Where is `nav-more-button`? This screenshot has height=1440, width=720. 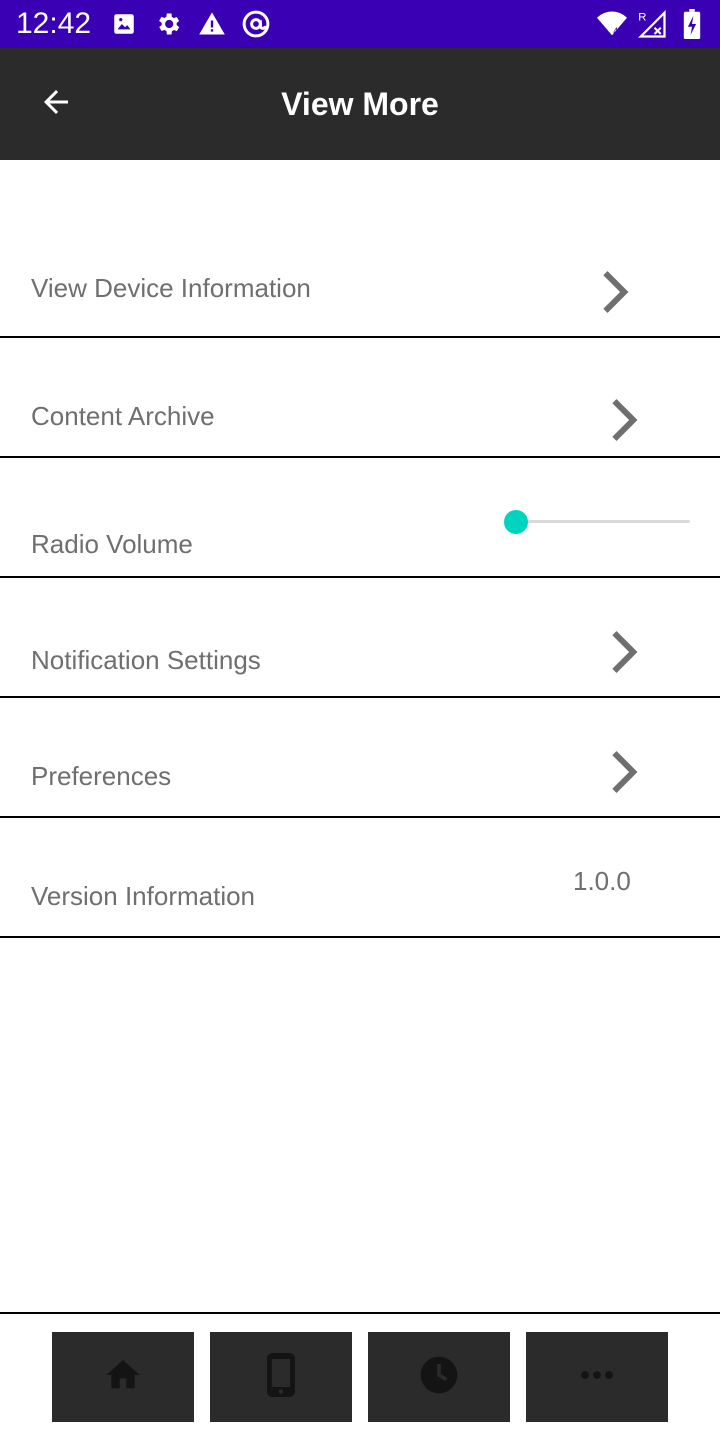 nav-more-button is located at coordinates (597, 1377).